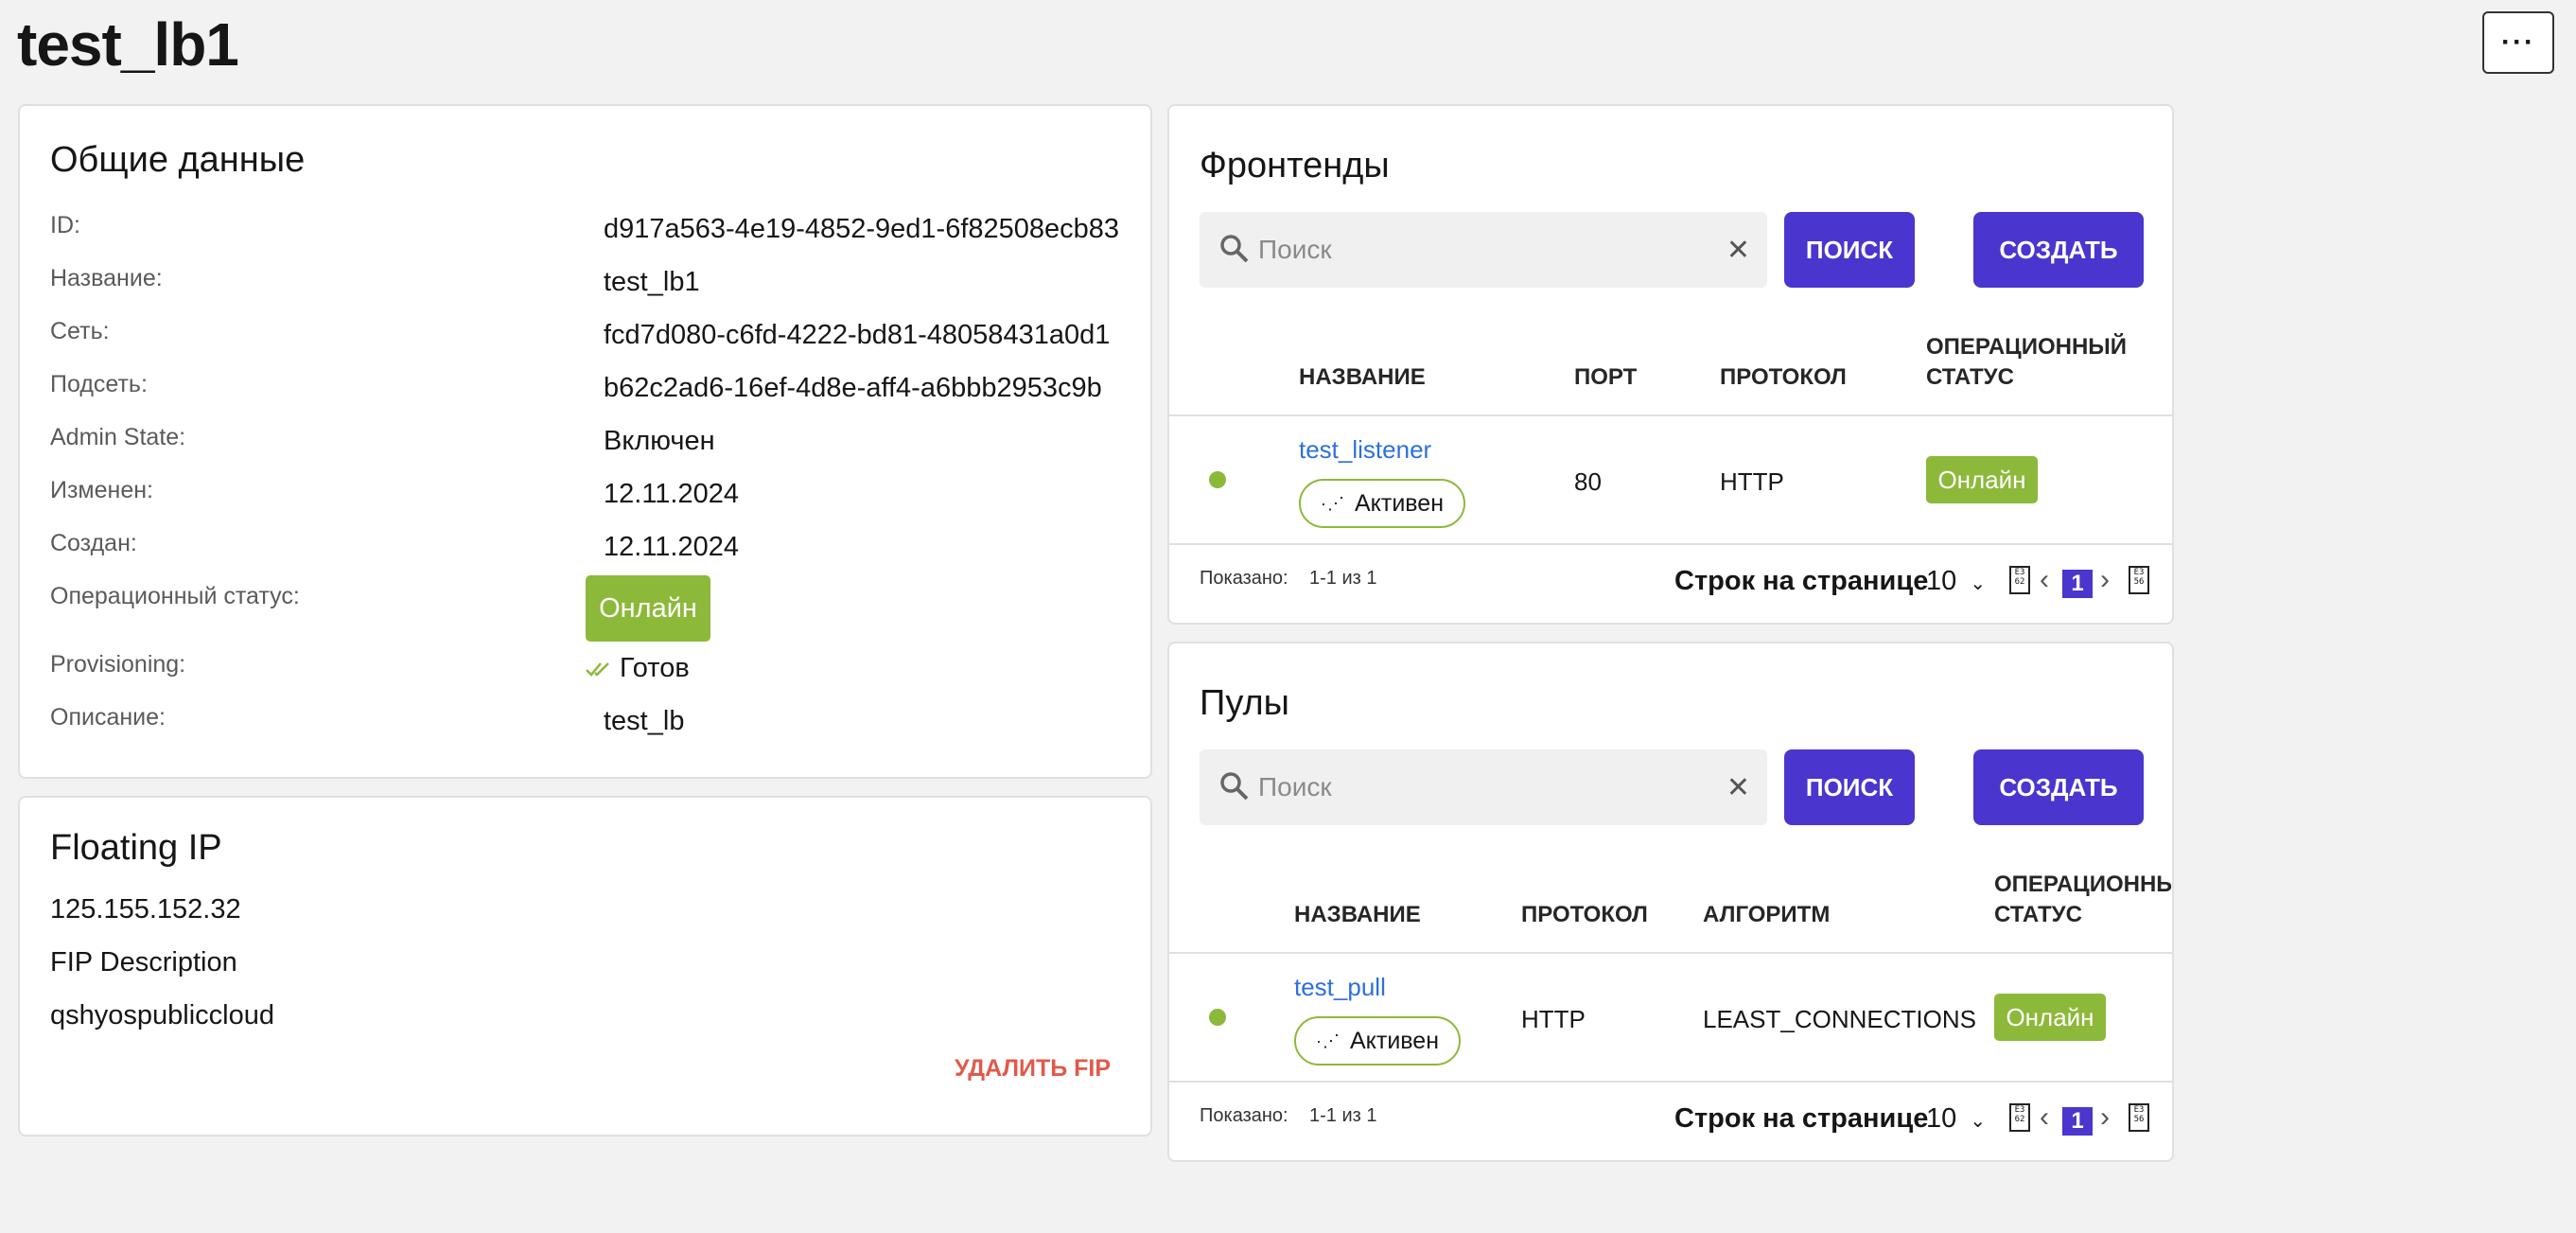  I want to click on frontend-status-value: Онлайн, so click(1982, 480).